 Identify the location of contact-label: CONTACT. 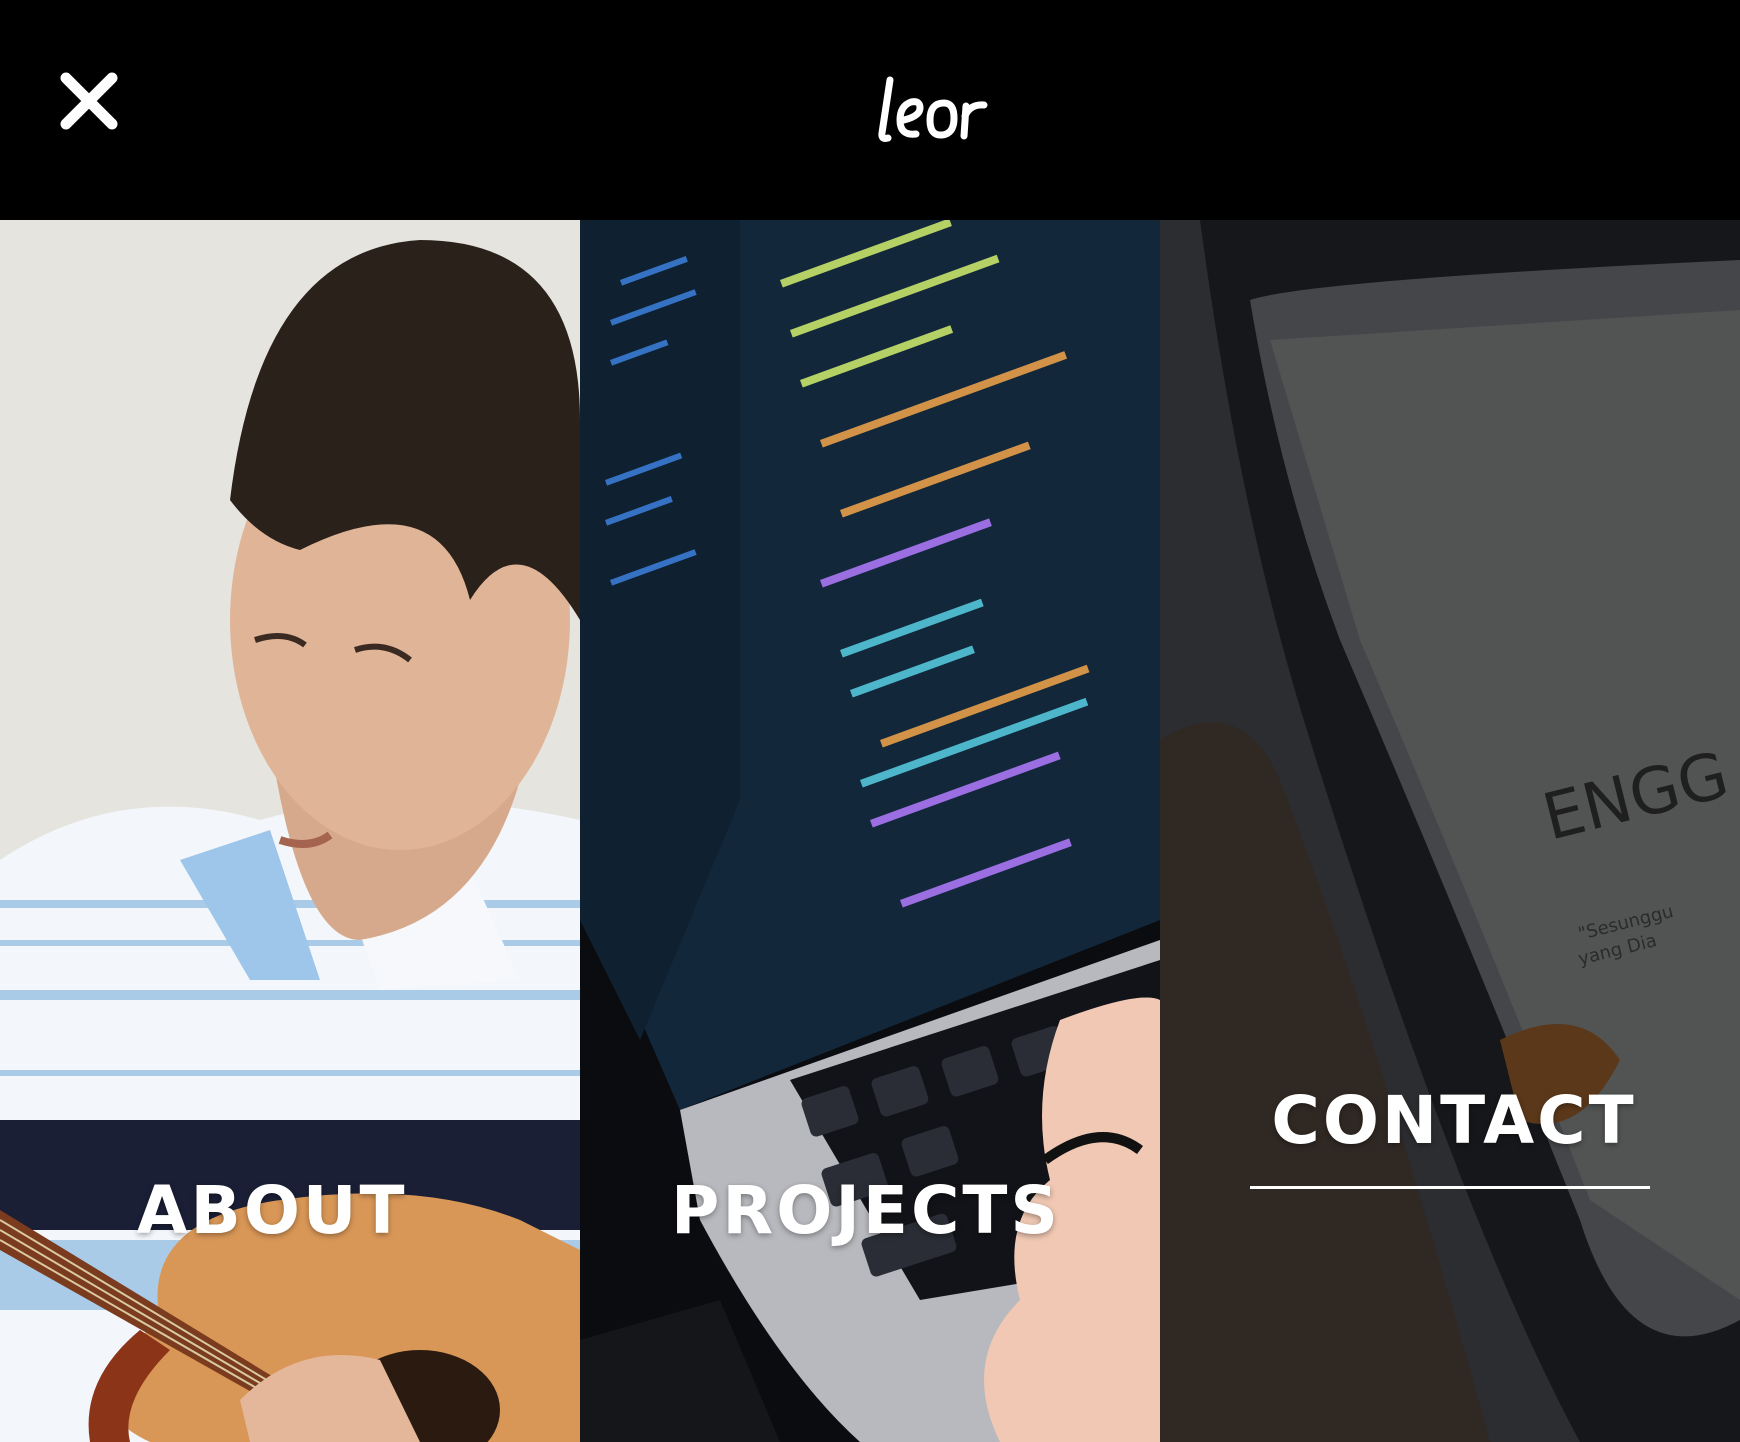
(1454, 1120).